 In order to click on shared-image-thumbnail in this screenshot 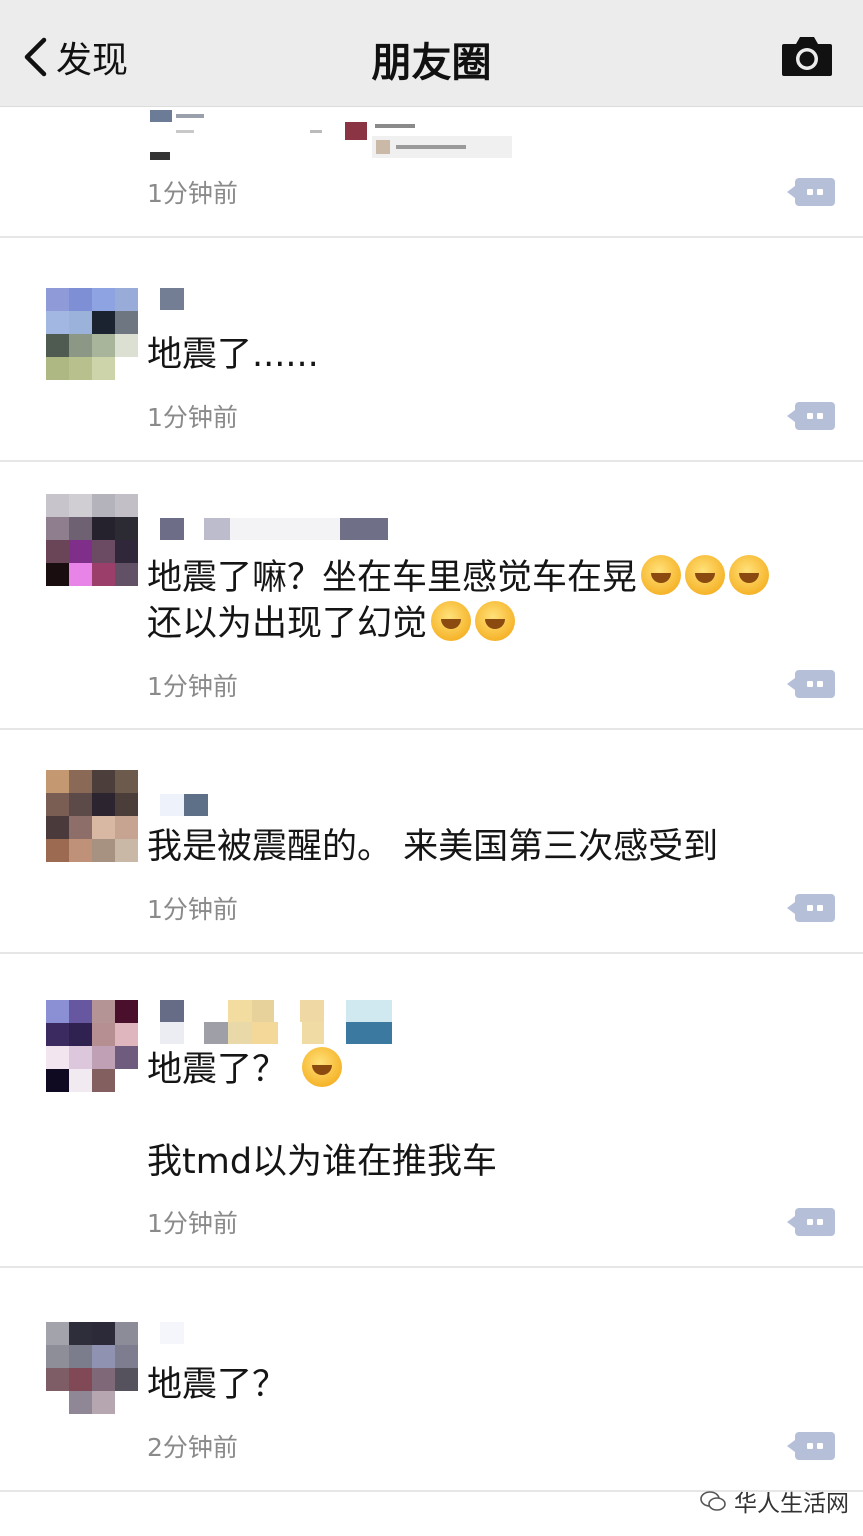, I will do `click(340, 136)`.